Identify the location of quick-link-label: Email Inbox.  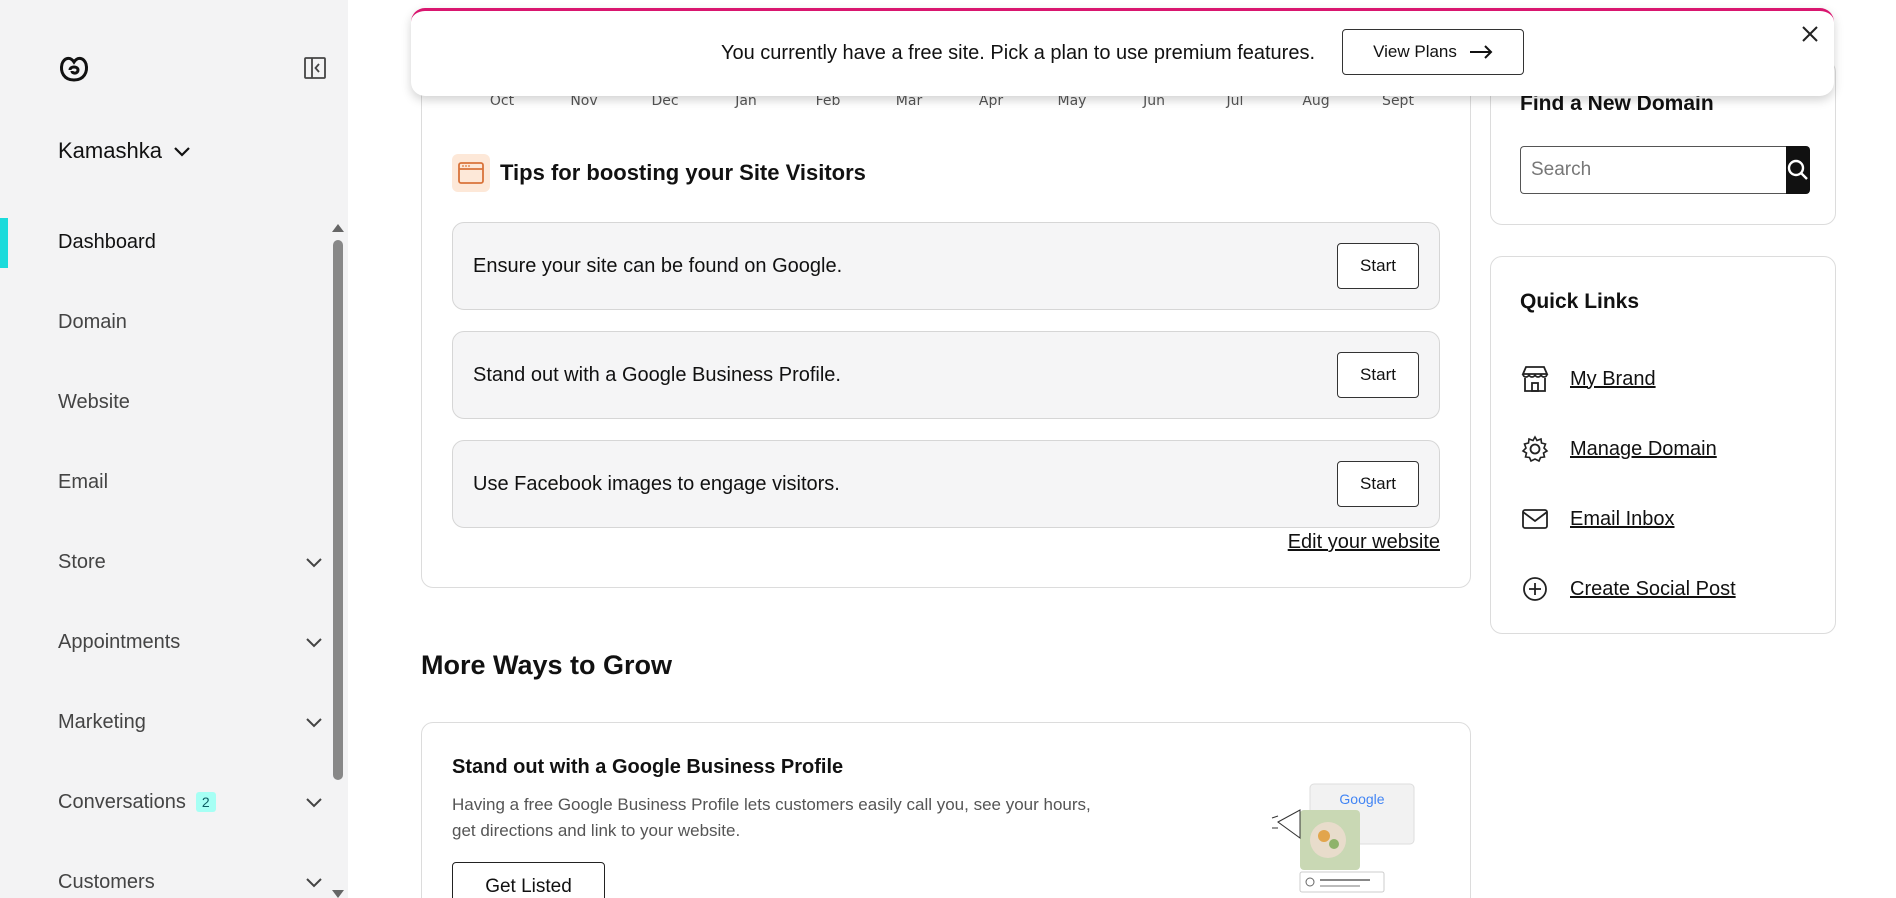
(1622, 518).